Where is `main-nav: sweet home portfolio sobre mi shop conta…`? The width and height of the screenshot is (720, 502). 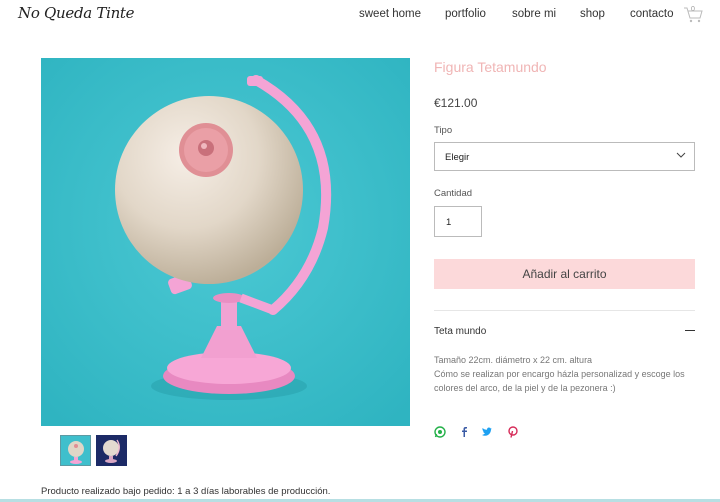
main-nav: sweet home portfolio sobre mi shop conta… is located at coordinates (360, 16).